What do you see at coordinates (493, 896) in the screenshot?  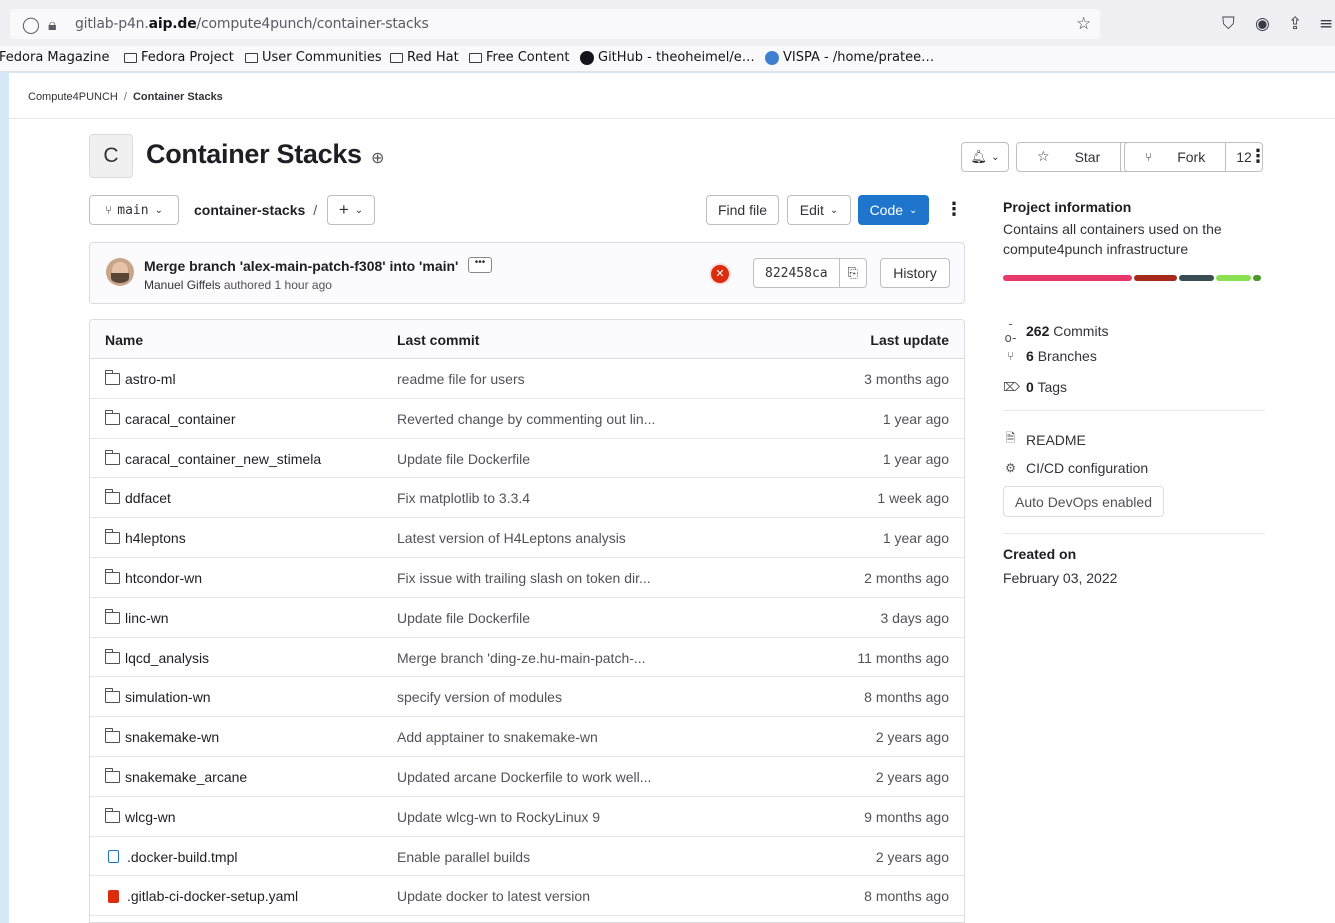 I see `last-commit-link: Update docker to latest version` at bounding box center [493, 896].